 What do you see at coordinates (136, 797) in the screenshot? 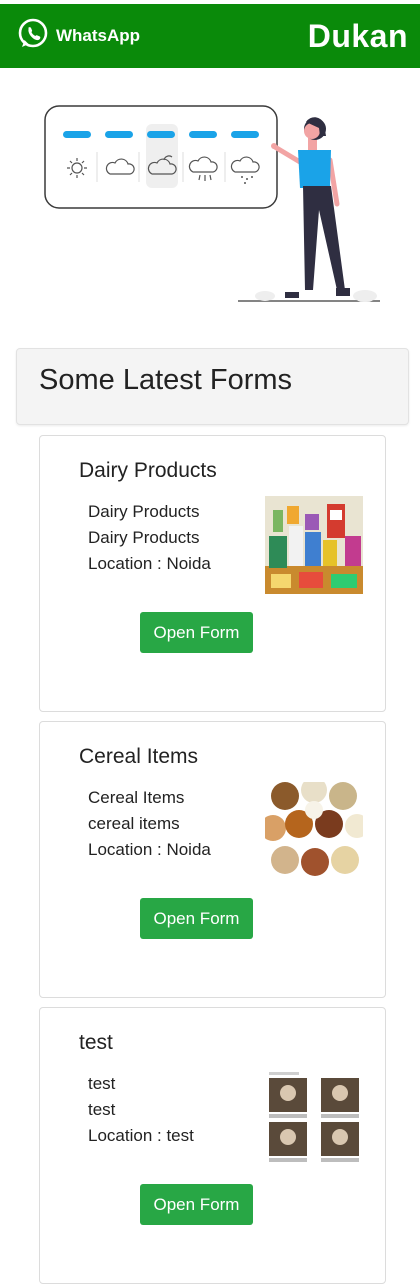
I see `form-card-line: Cereal Items` at bounding box center [136, 797].